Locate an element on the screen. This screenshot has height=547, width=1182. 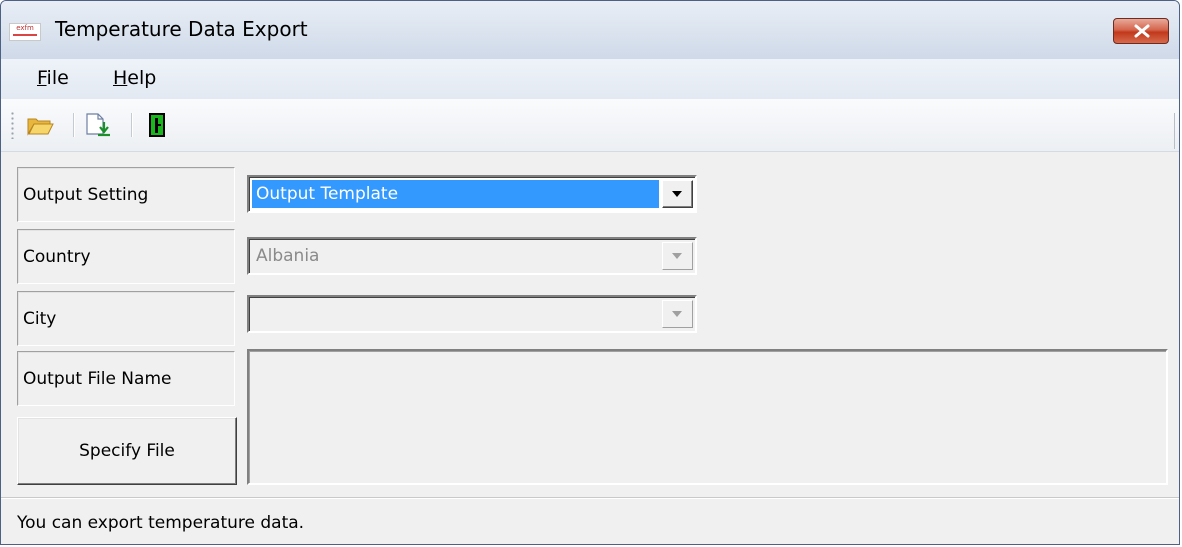
status-text: You can export temperature data. is located at coordinates (161, 523).